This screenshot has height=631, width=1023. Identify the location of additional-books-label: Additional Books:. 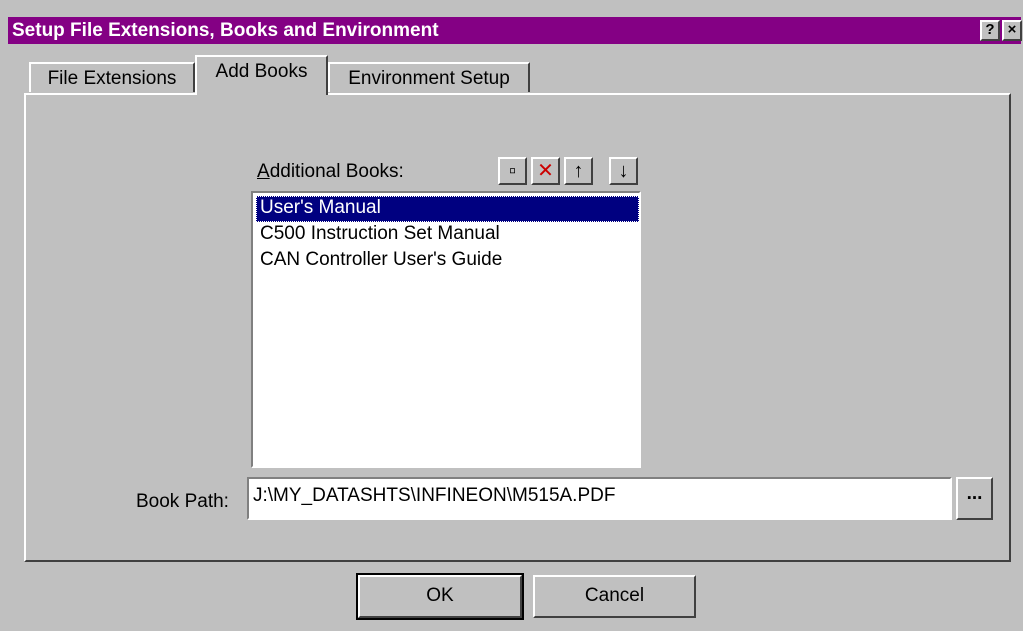
(330, 172).